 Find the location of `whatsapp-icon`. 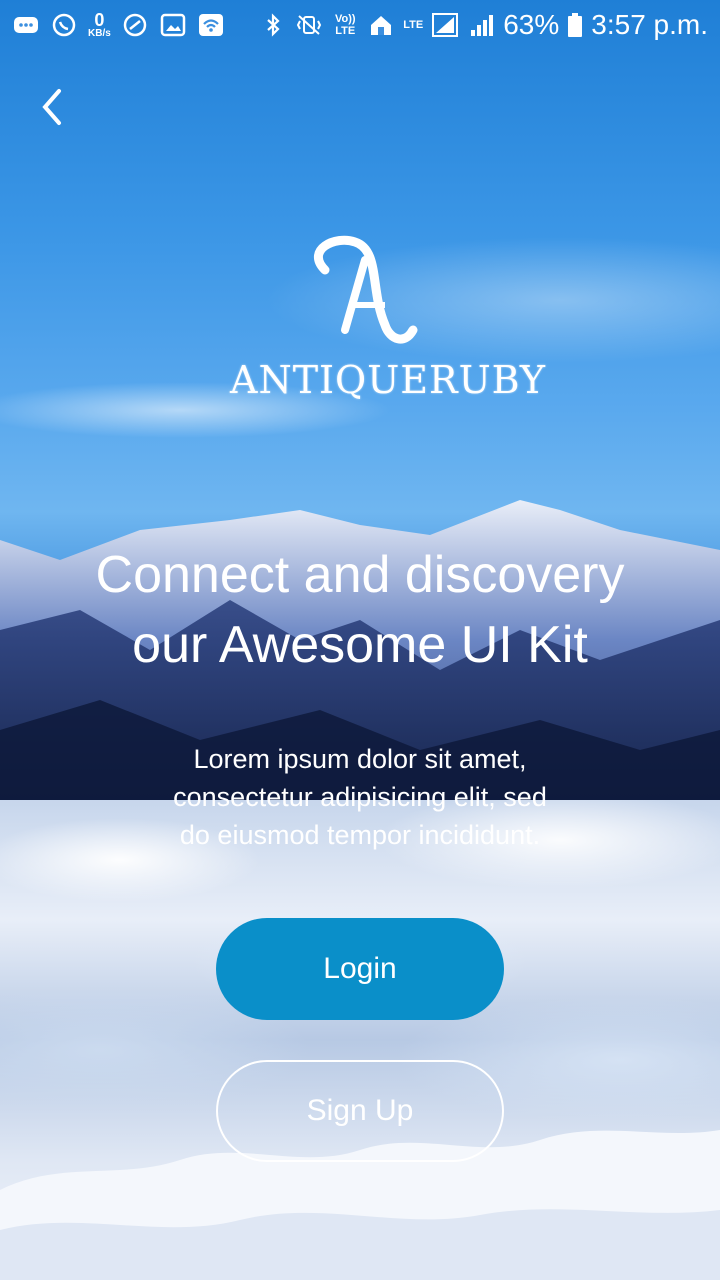

whatsapp-icon is located at coordinates (64, 25).